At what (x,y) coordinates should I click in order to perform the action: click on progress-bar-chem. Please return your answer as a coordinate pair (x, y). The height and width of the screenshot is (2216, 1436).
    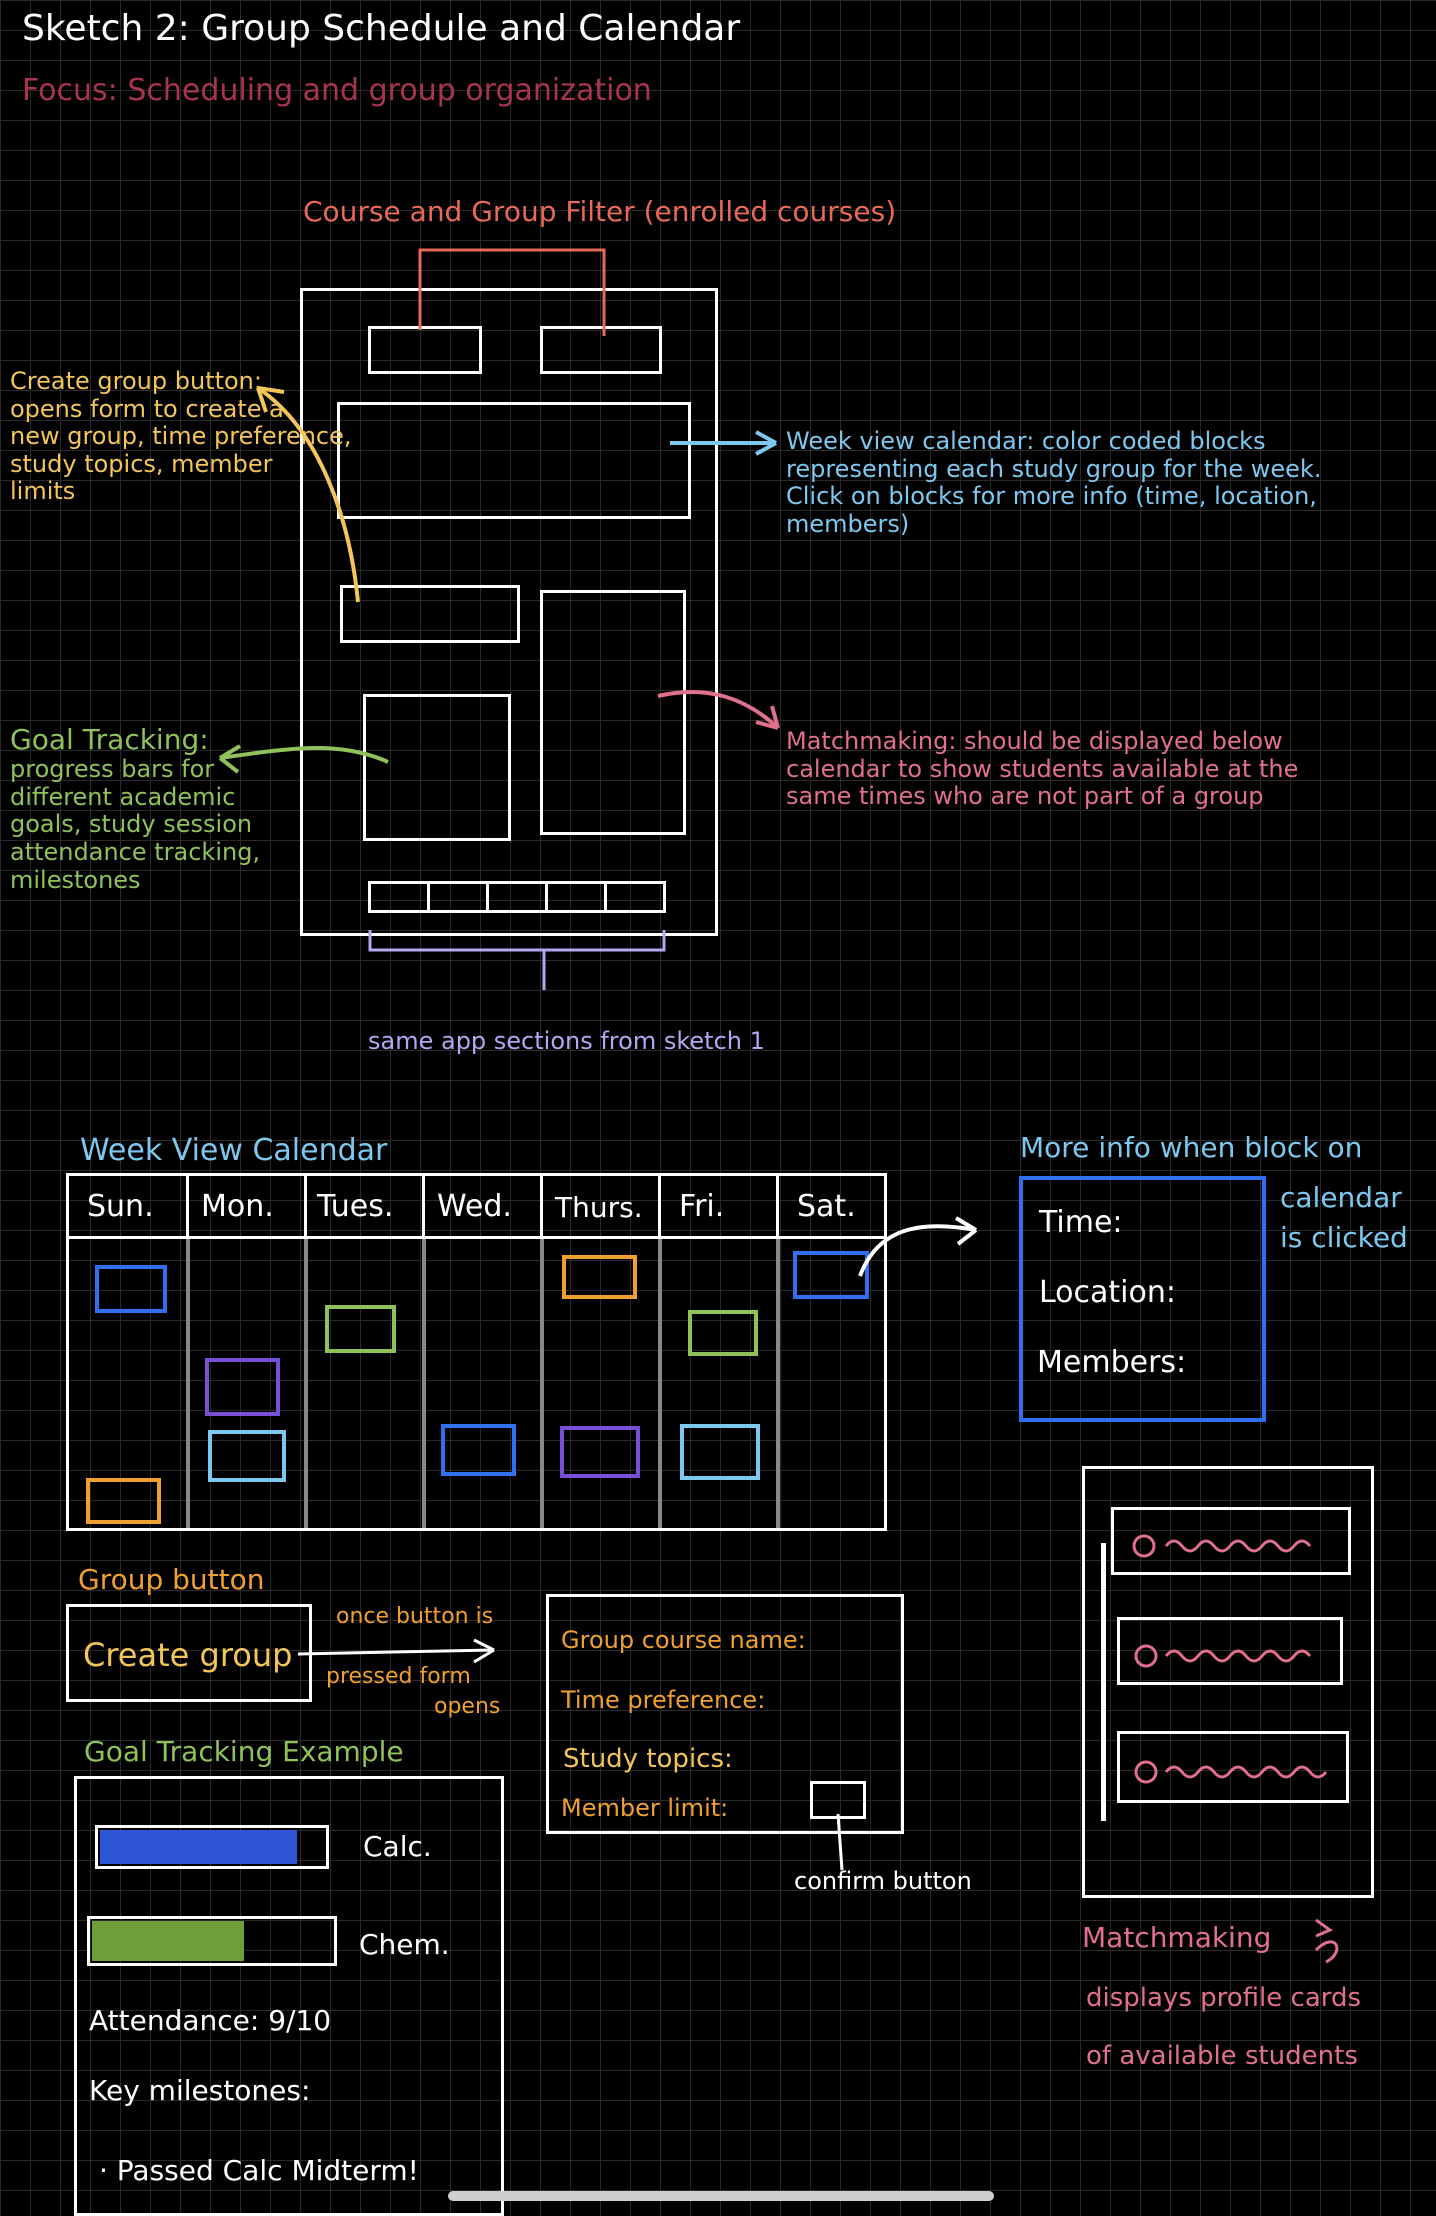
    Looking at the image, I should click on (212, 1941).